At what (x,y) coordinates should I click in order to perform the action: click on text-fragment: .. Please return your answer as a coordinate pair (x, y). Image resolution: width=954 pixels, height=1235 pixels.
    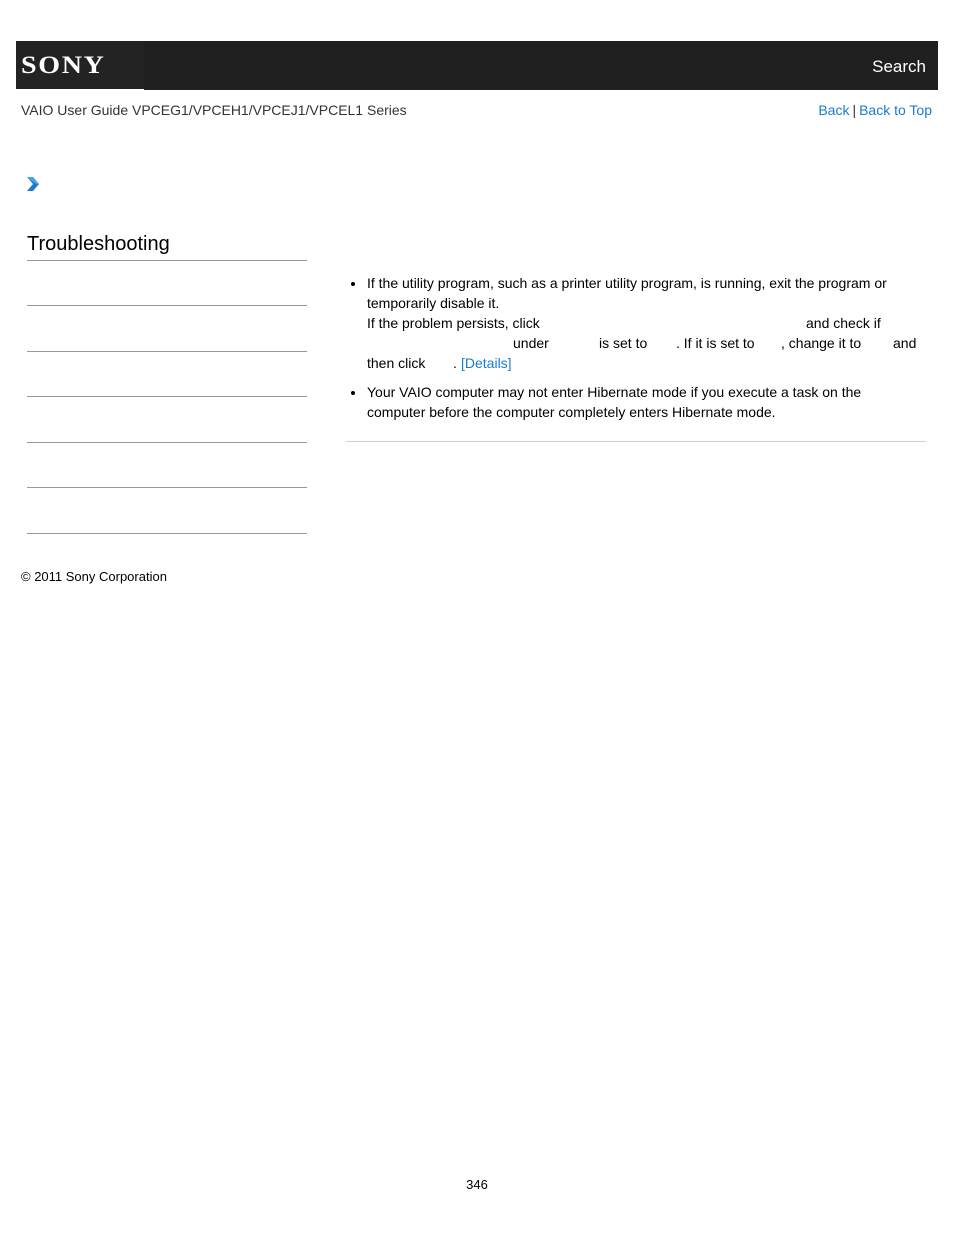
    Looking at the image, I should click on (455, 363).